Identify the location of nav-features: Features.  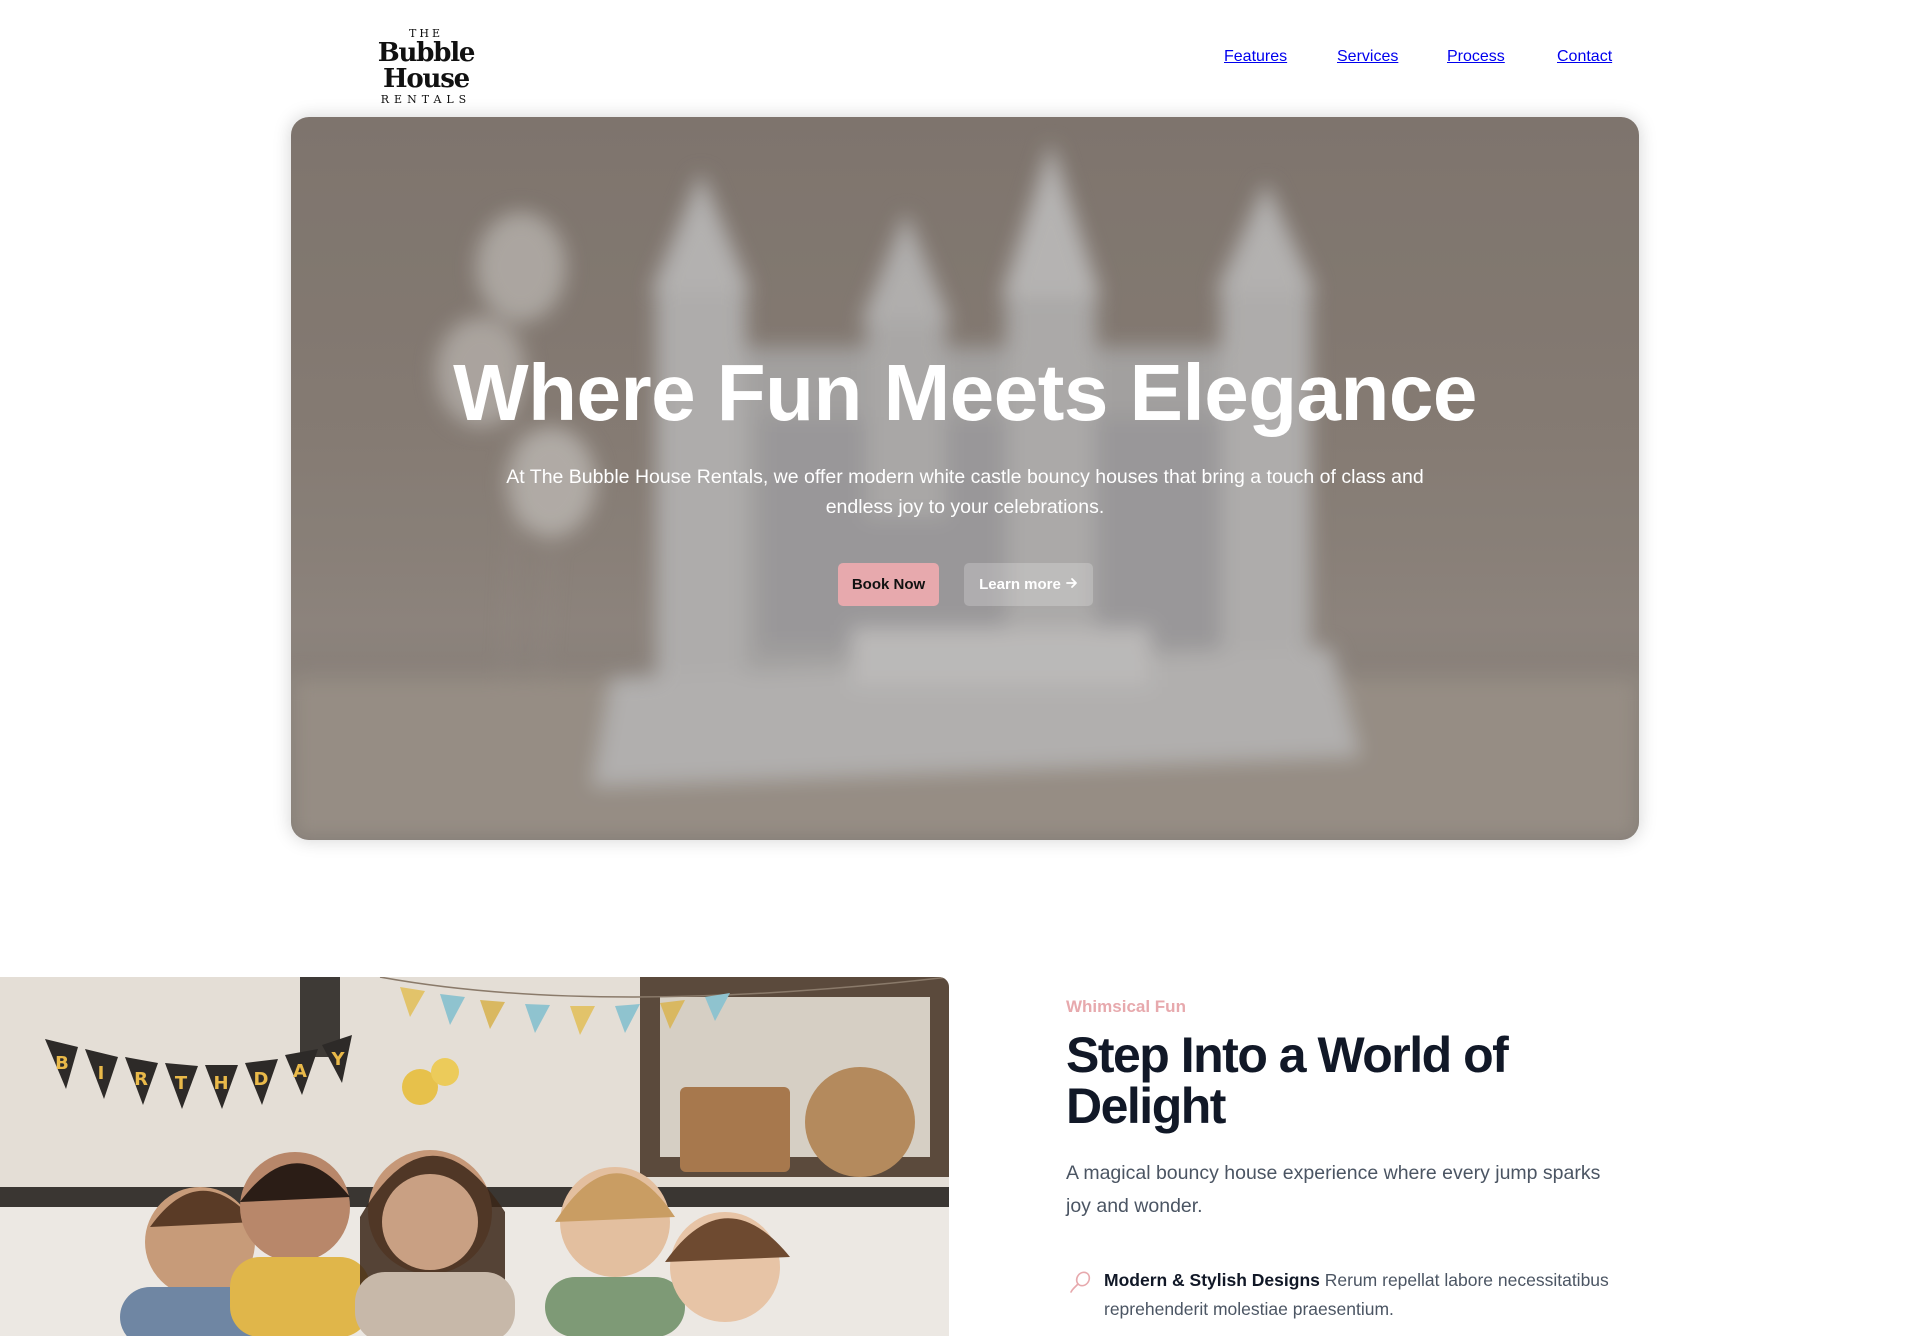
(1255, 59).